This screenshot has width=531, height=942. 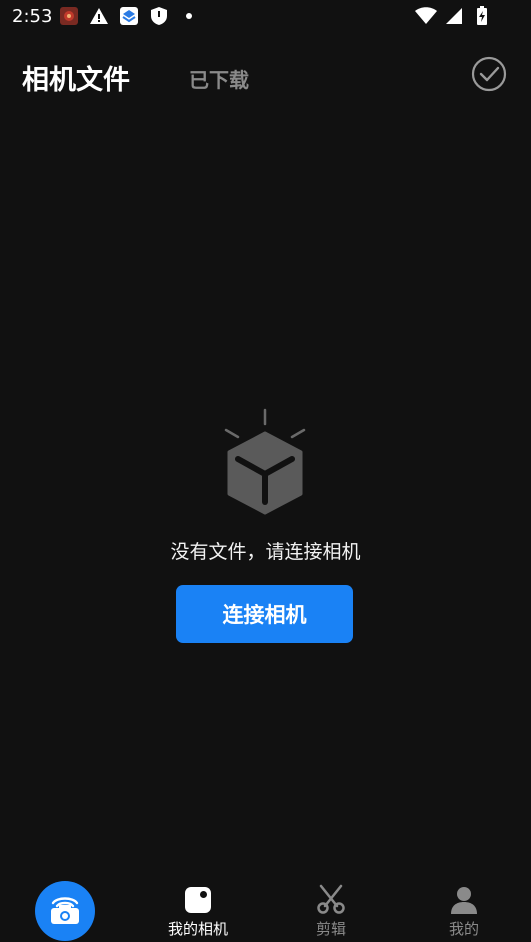 What do you see at coordinates (159, 16) in the screenshot?
I see `shield-icon` at bounding box center [159, 16].